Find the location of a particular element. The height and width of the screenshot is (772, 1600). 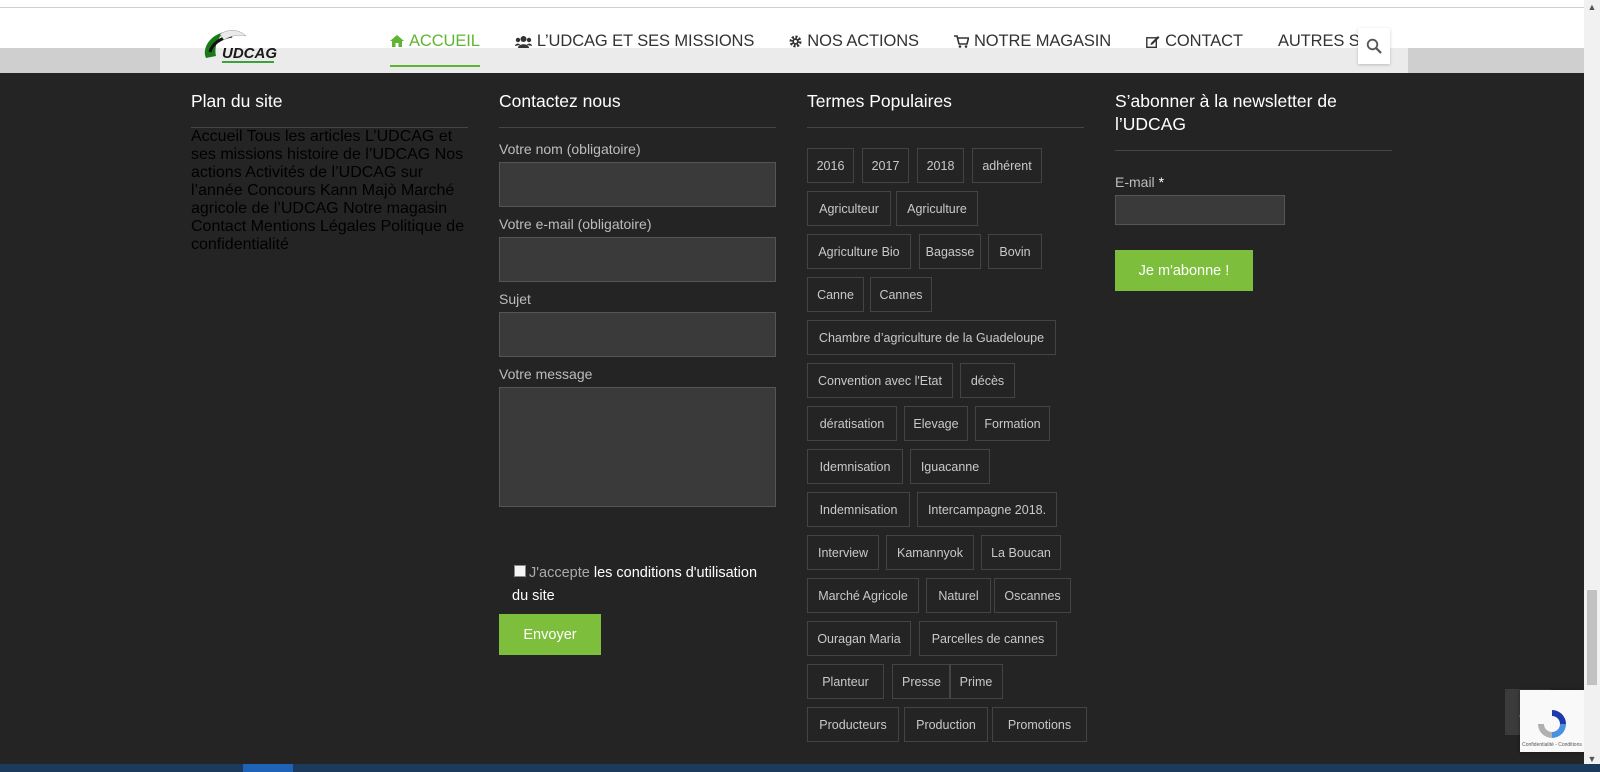

recaptcha-badge: Confidentialité - Conditions is located at coordinates (1552, 721).